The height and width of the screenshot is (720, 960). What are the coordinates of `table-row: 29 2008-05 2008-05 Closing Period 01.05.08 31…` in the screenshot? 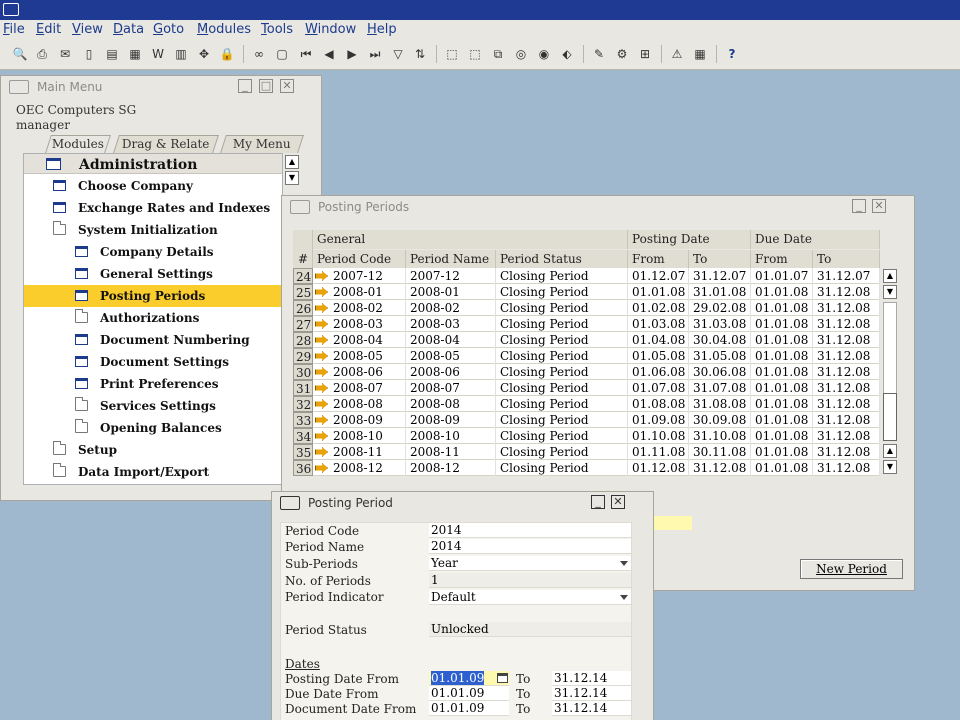 It's located at (586, 356).